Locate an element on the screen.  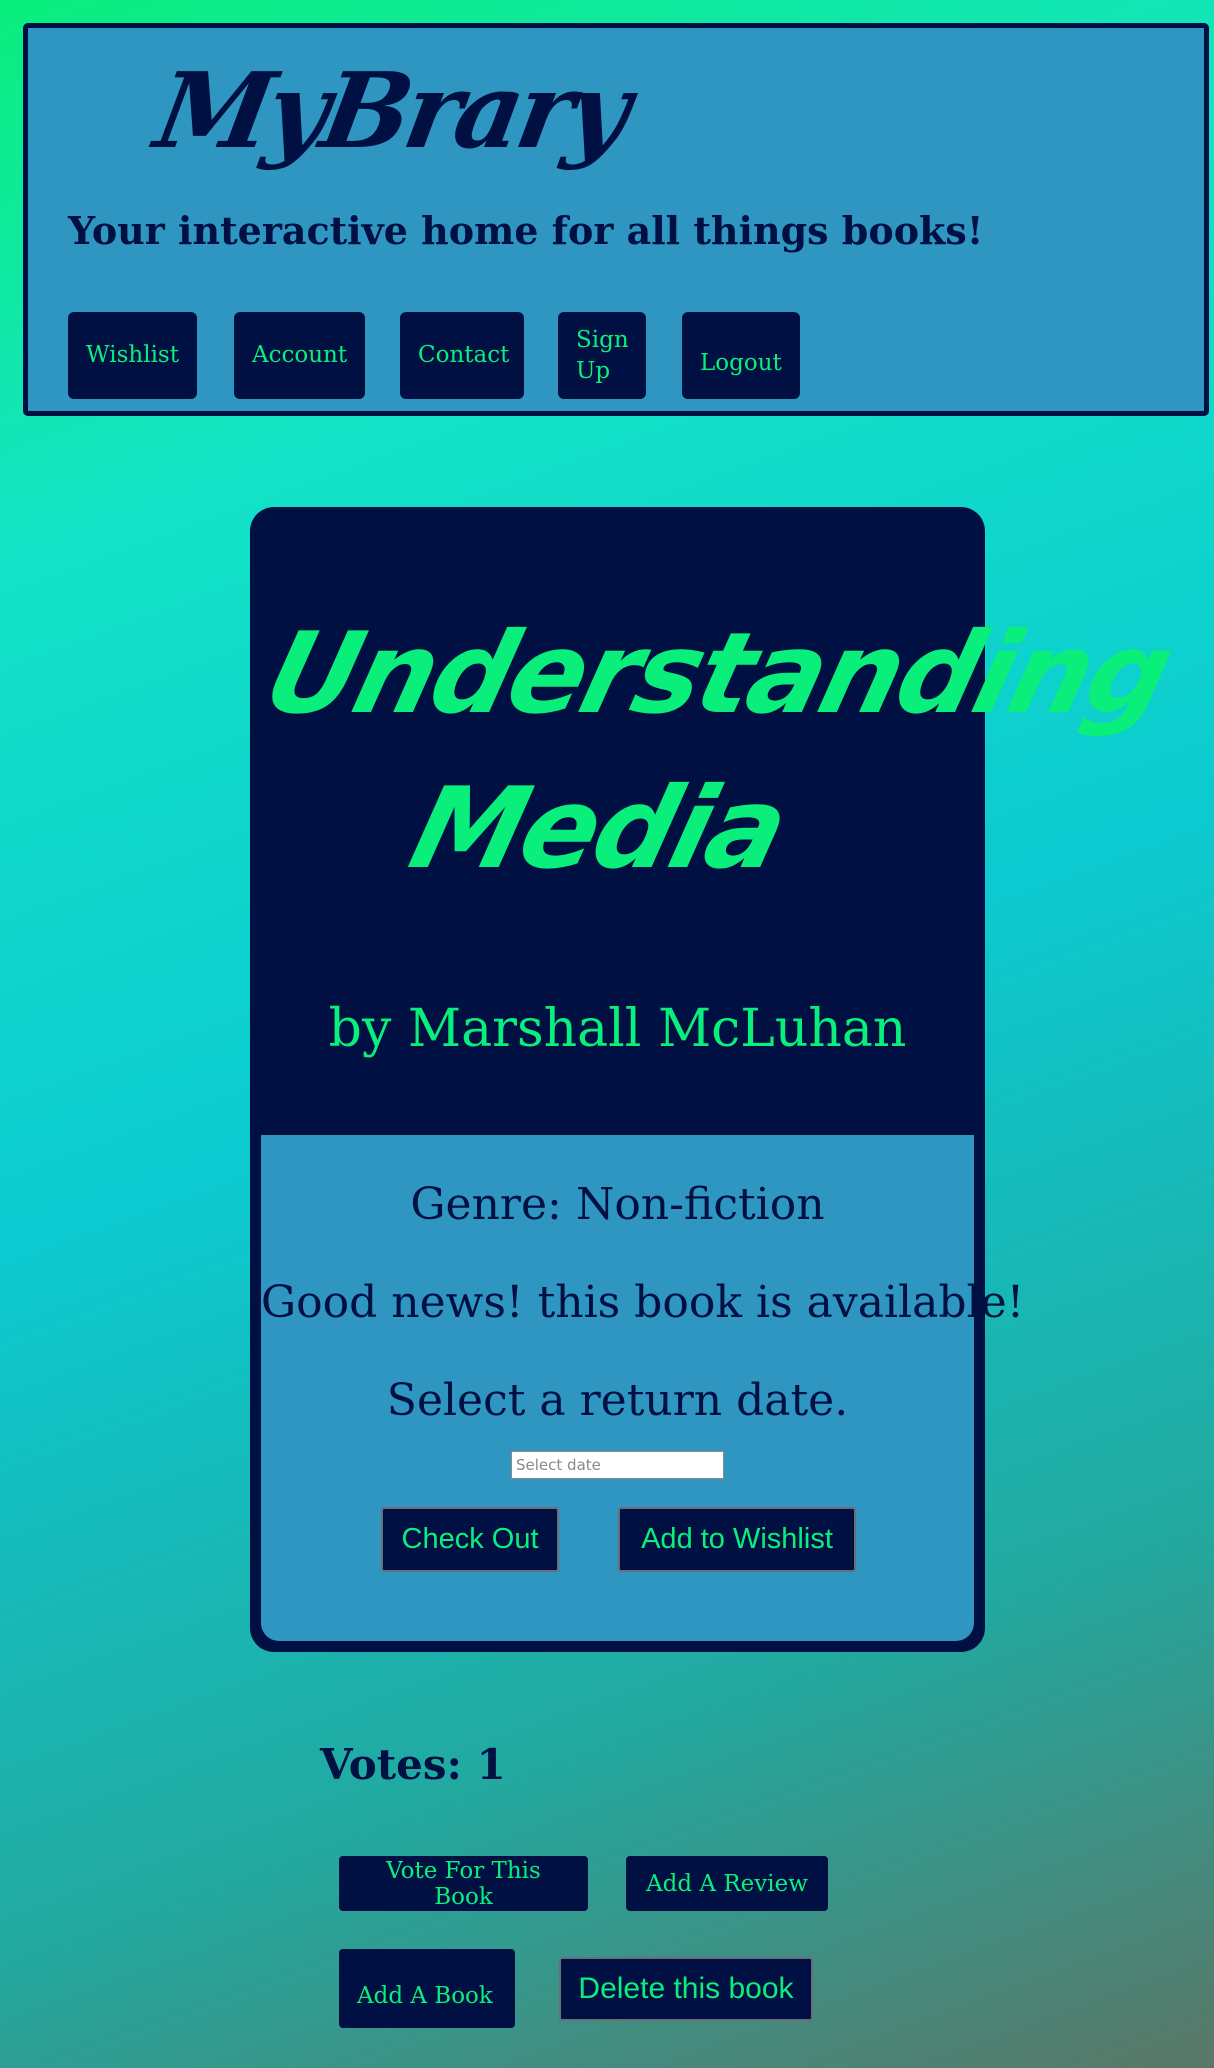
nav-contact-label: Contact is located at coordinates (464, 355).